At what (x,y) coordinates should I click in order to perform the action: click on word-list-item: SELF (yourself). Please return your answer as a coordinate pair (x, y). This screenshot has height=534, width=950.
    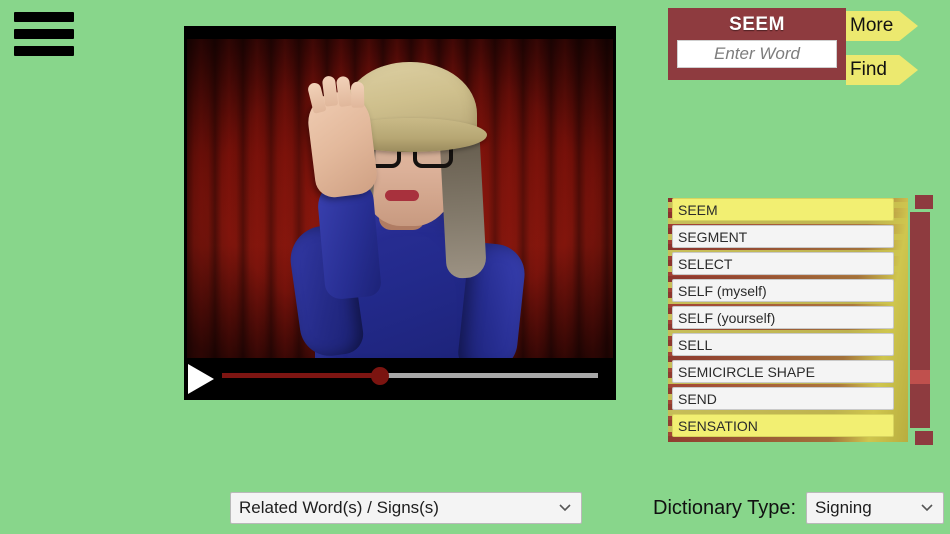
    Looking at the image, I should click on (783, 317).